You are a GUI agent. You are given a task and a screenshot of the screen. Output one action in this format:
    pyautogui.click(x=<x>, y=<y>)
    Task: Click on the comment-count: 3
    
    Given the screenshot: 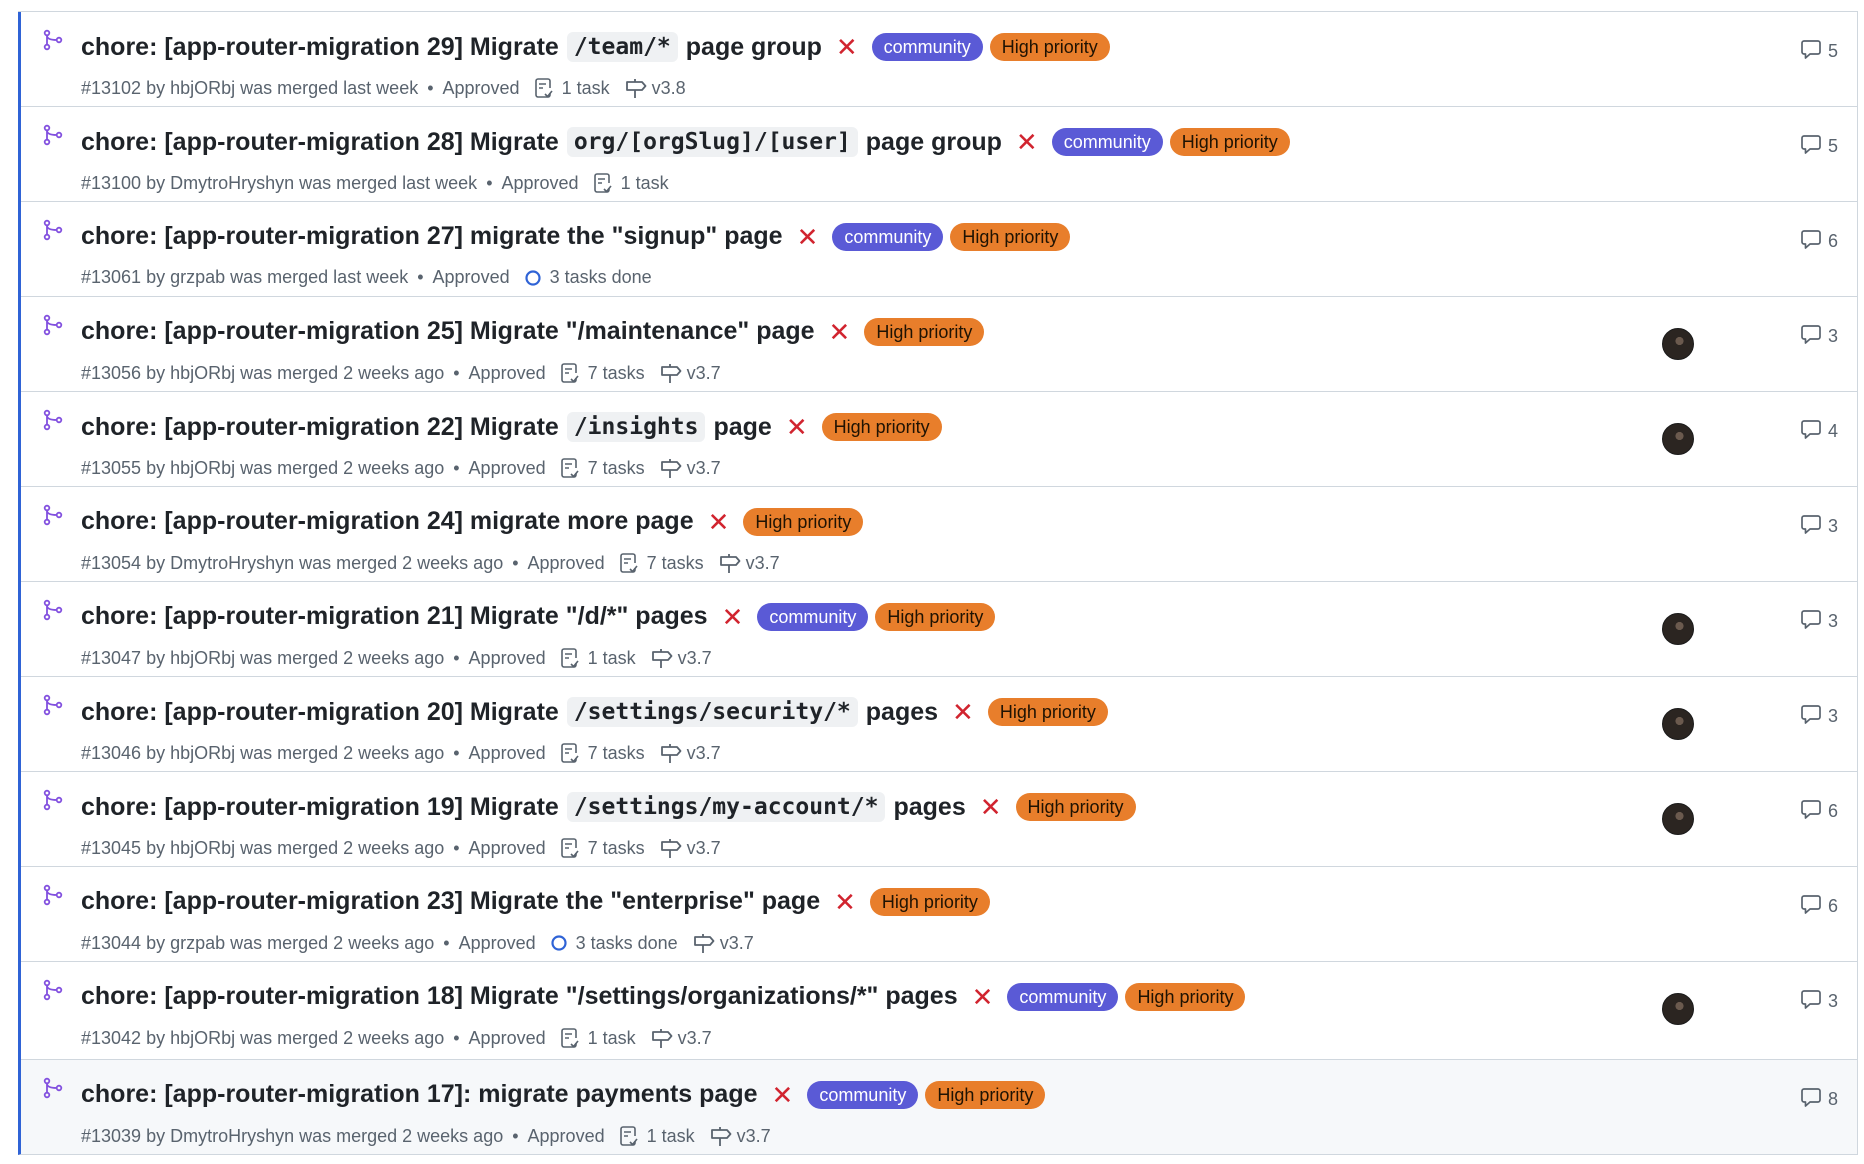 What is the action you would take?
    pyautogui.click(x=1833, y=1001)
    